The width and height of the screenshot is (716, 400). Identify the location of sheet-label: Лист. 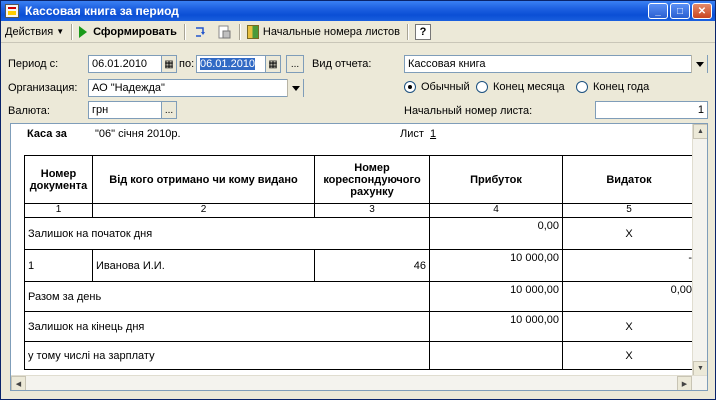
(412, 134).